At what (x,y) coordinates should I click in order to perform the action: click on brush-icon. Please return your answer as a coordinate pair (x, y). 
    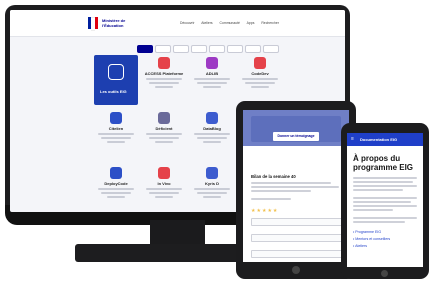
    Looking at the image, I should click on (164, 173).